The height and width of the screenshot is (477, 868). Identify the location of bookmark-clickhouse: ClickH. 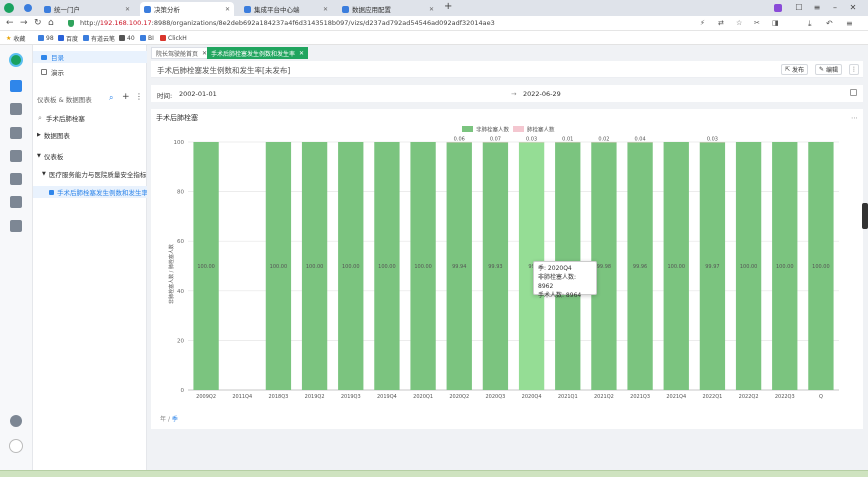
(173, 38).